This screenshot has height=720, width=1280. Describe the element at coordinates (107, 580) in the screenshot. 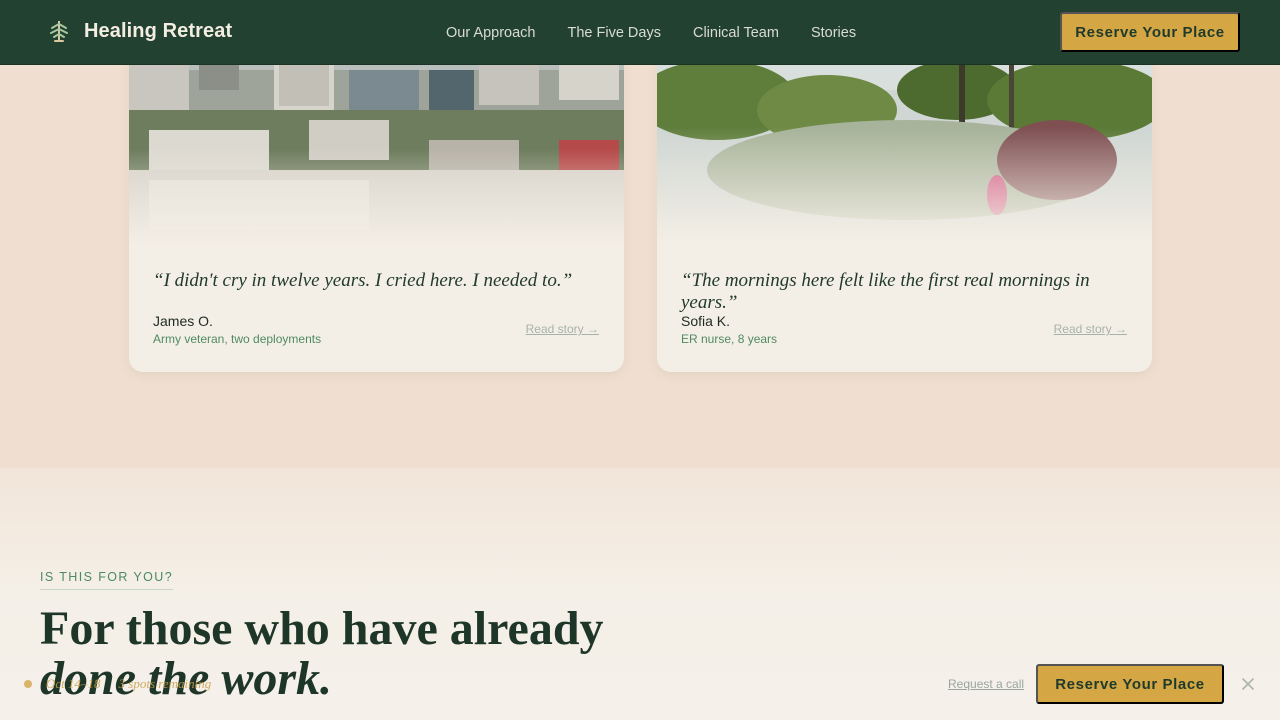

I see `section-eyebrow: IS THIS FOR YOU?` at that location.